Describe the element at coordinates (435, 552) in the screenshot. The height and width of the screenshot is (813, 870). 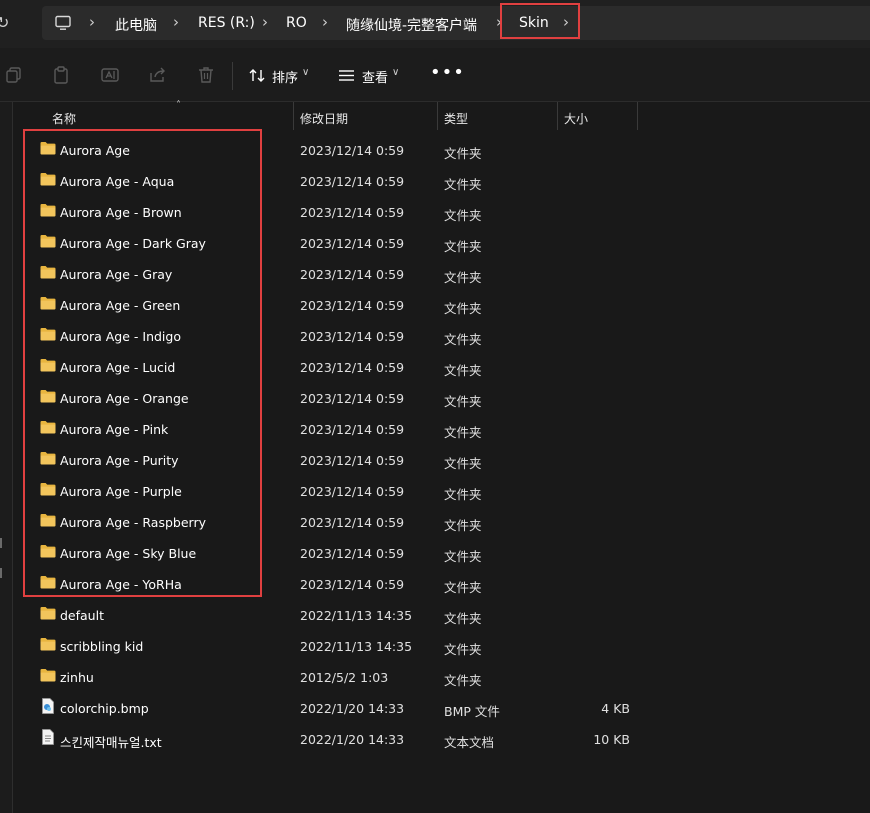
I see `file-row: Aurora Age - Sky Blue 2023/12/14 0:59 文件夹` at that location.